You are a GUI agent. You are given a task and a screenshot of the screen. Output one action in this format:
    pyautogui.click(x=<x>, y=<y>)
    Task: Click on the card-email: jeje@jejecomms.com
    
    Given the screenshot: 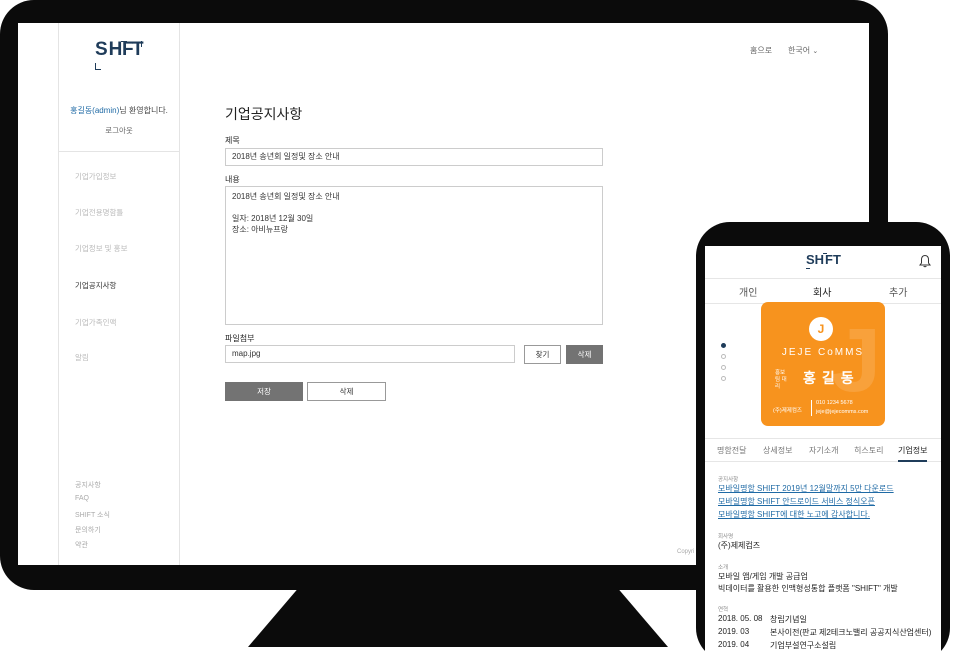 What is the action you would take?
    pyautogui.click(x=842, y=412)
    